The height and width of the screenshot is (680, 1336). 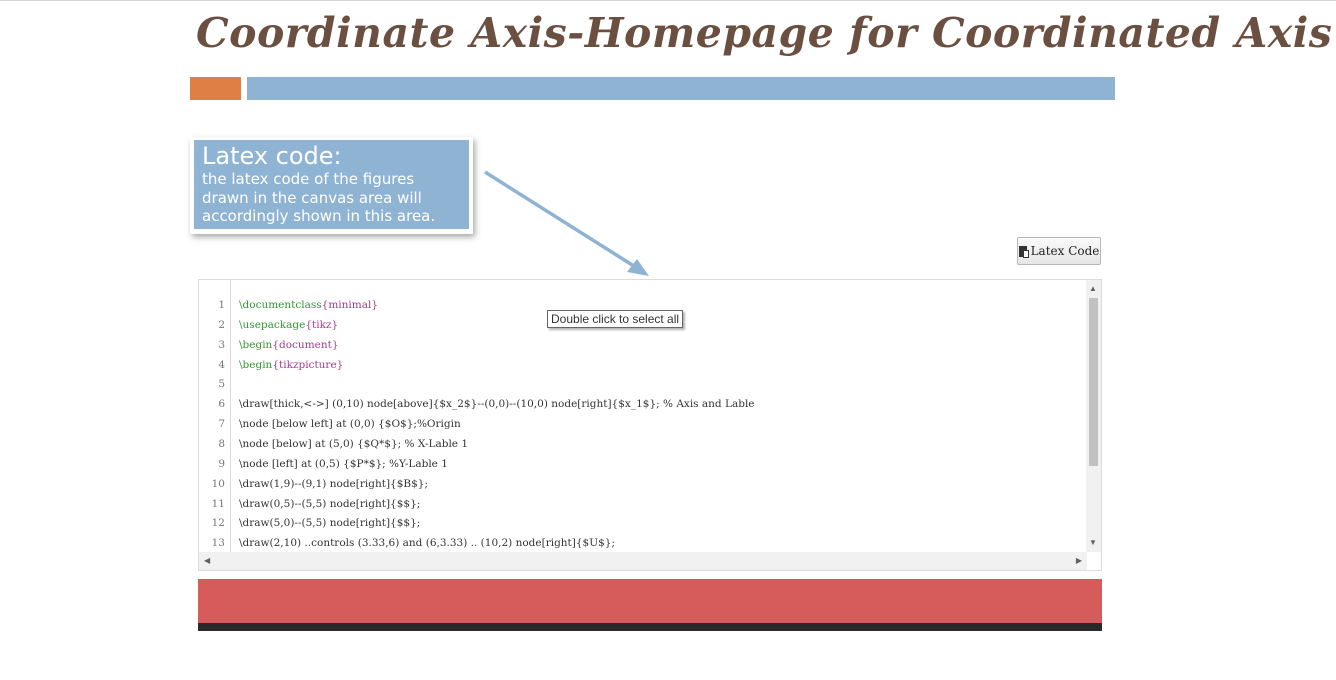 What do you see at coordinates (308, 364) in the screenshot?
I see `code-token: {tikzpicture}` at bounding box center [308, 364].